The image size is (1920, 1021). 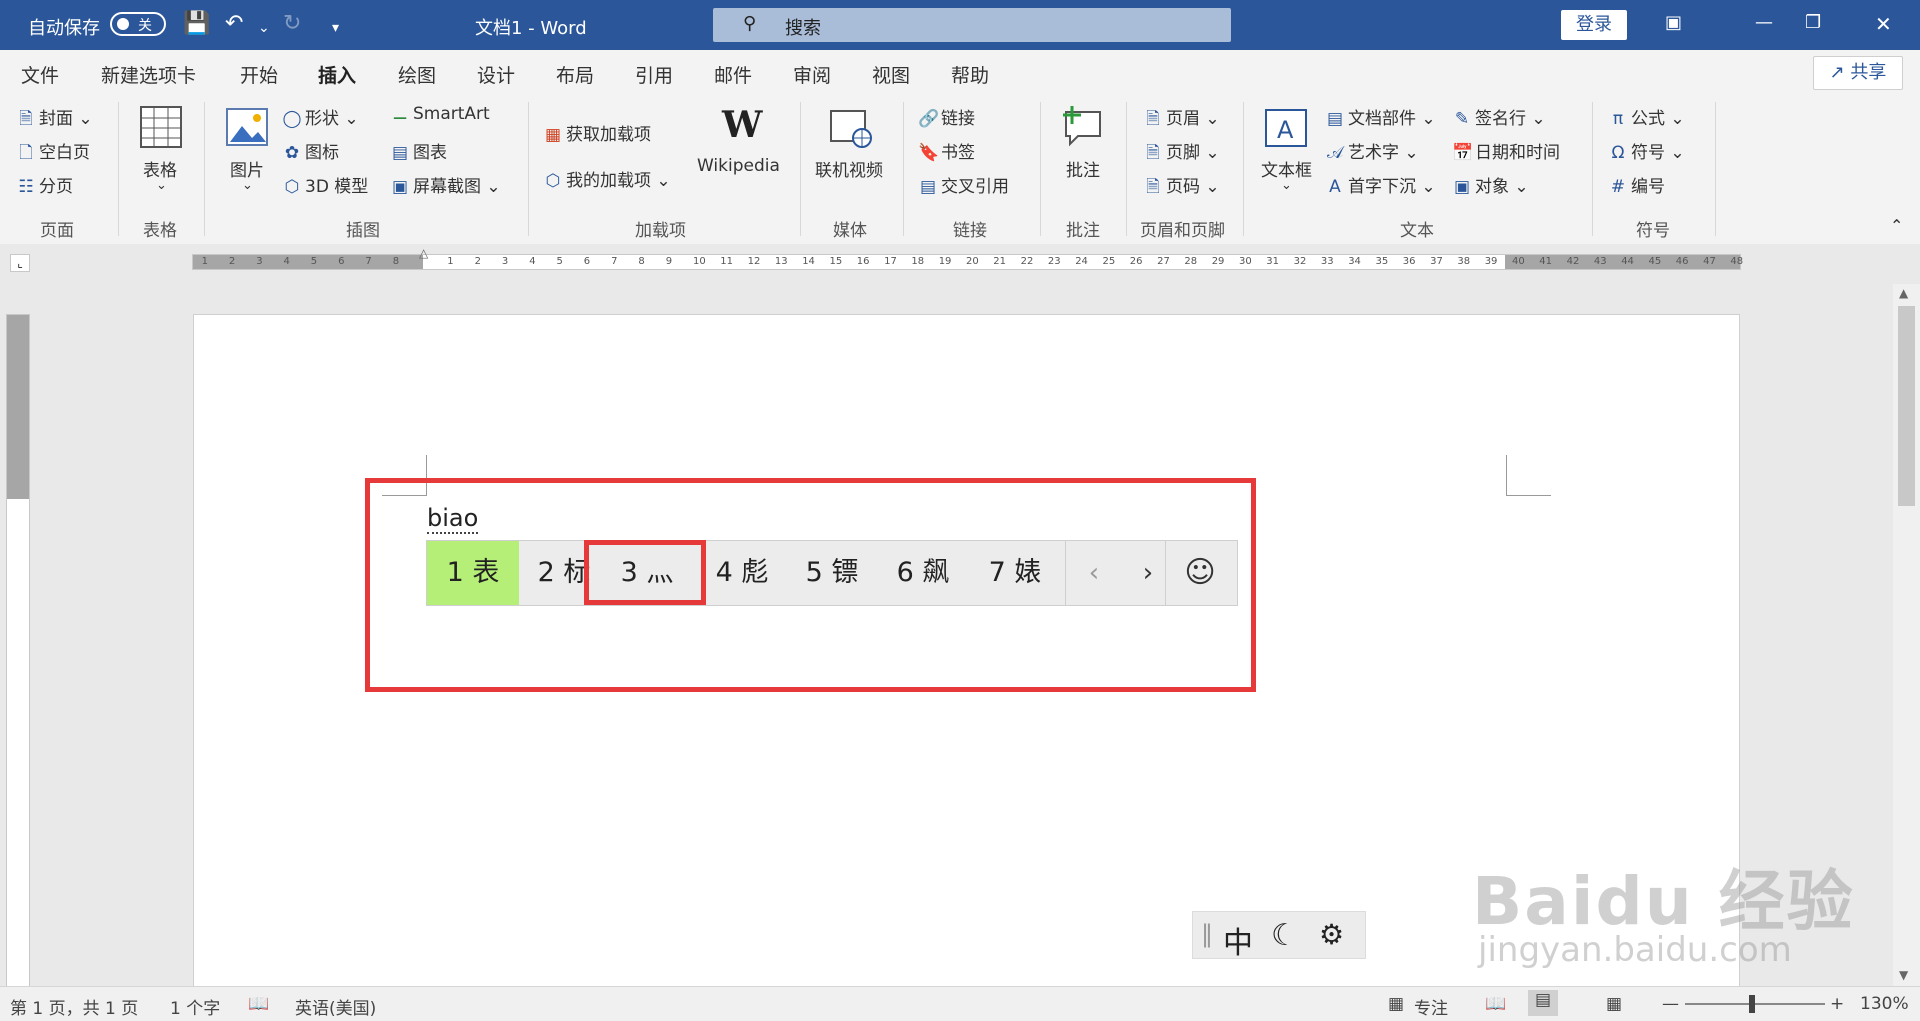 I want to click on indent-marker-icon: △, so click(x=423, y=253).